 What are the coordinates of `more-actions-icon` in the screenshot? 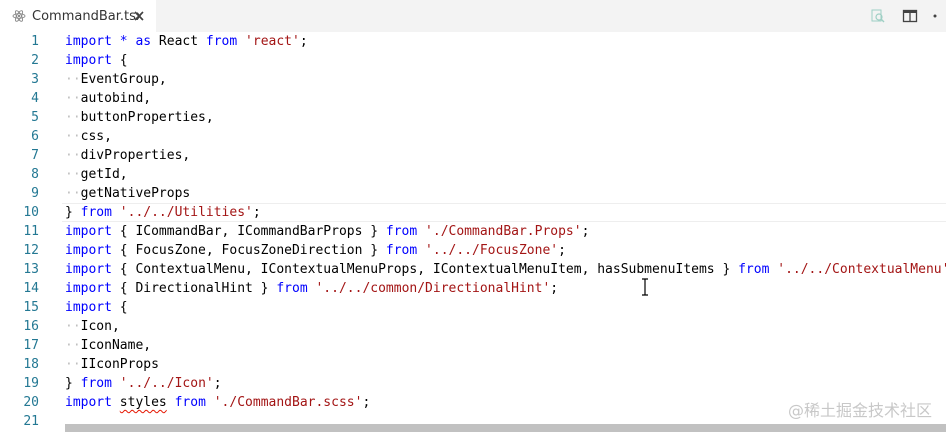 It's located at (939, 16).